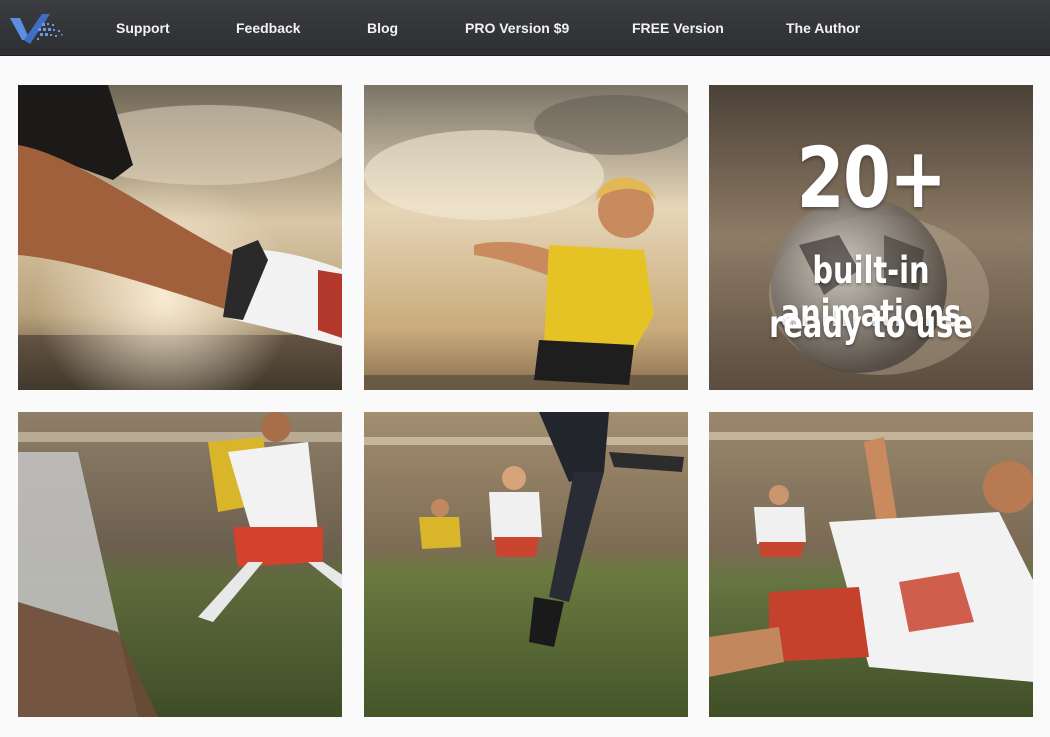 Image resolution: width=1050 pixels, height=737 pixels. I want to click on players-tackle-photo, so click(180, 564).